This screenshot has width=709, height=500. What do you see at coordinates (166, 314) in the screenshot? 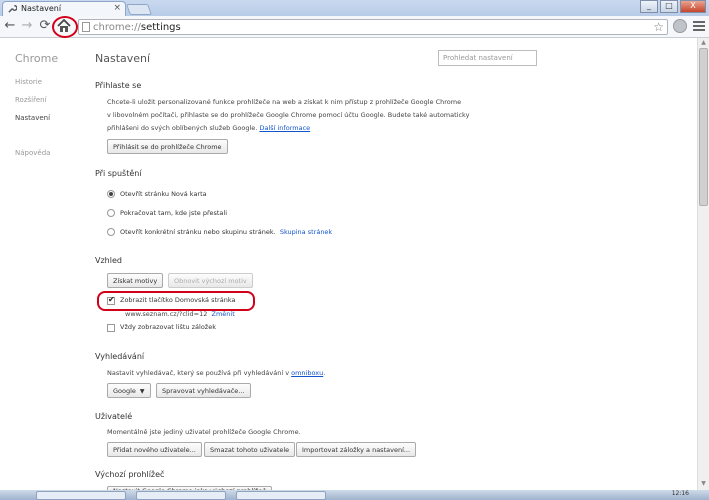
I see `home-url: www.seznam.cz/?clid=12` at bounding box center [166, 314].